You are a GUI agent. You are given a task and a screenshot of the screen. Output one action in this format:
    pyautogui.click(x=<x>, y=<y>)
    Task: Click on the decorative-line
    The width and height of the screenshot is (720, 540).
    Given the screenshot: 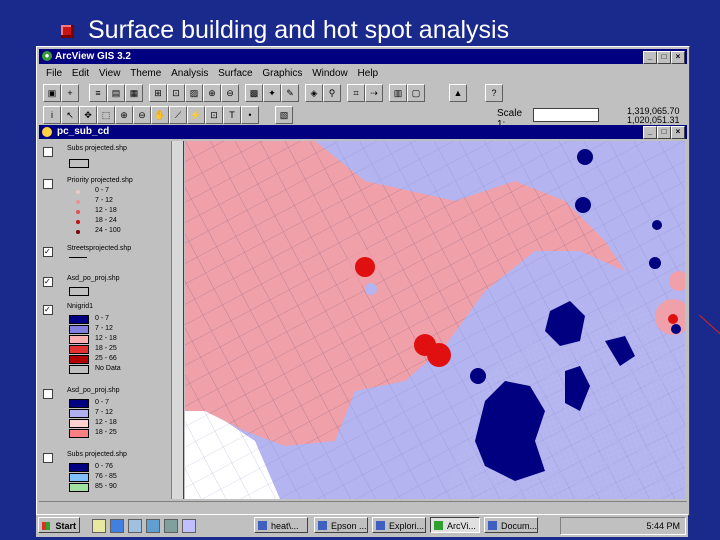 What is the action you would take?
    pyautogui.click(x=709, y=325)
    